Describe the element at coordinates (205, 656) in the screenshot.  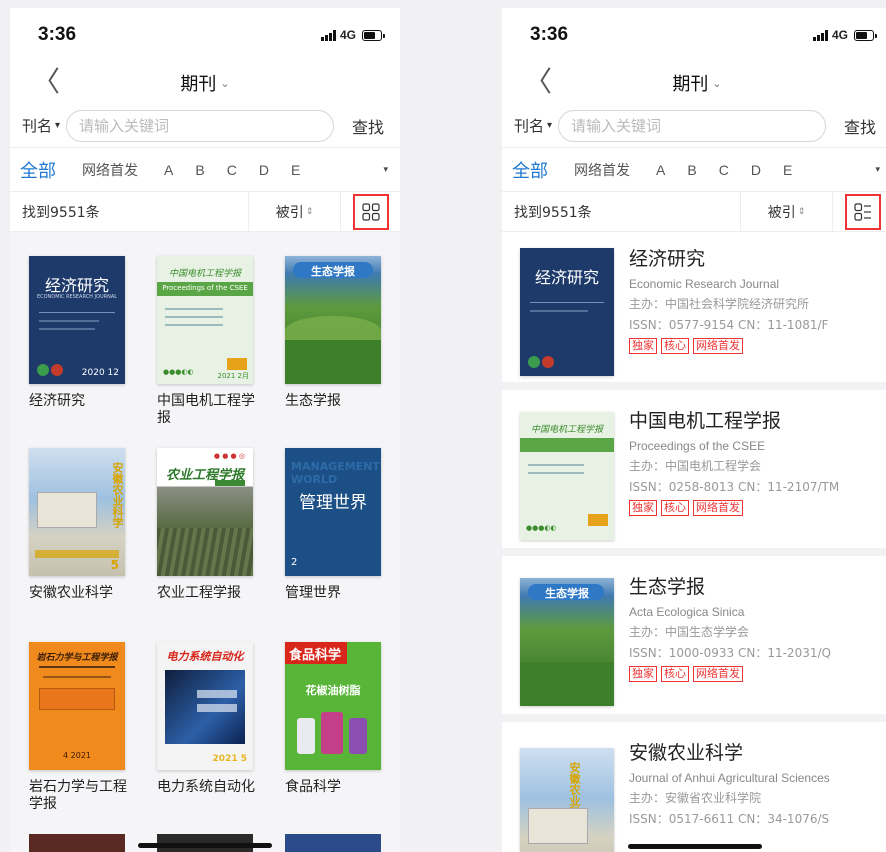
I see `cover-title: 电力系统自动化` at that location.